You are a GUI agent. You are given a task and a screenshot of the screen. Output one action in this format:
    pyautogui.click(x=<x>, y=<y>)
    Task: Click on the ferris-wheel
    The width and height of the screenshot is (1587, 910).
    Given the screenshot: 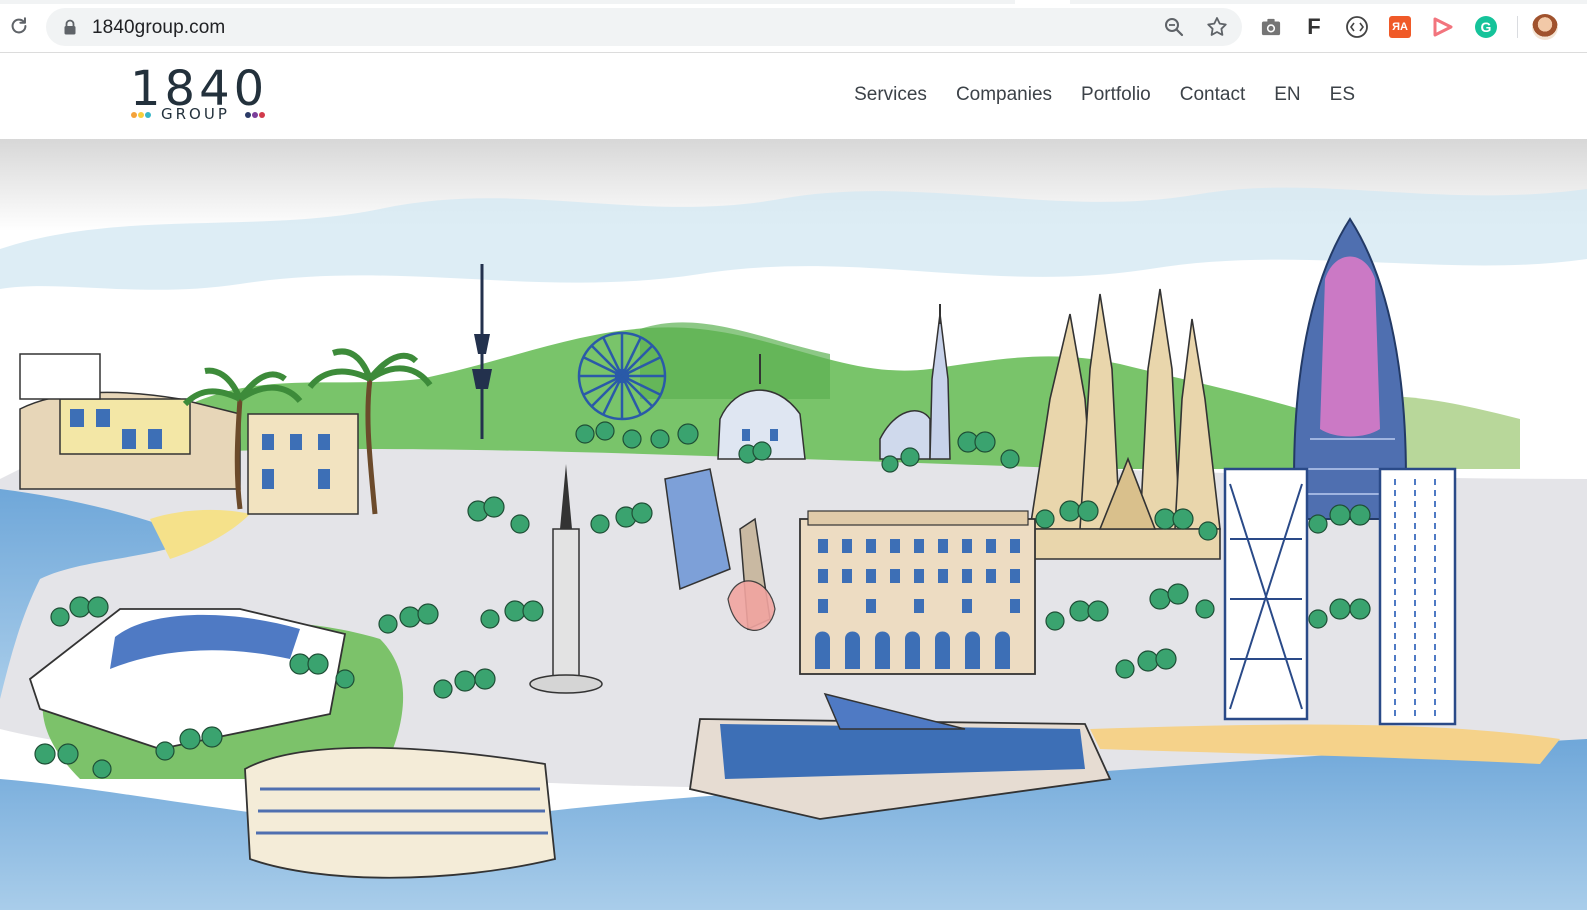 What is the action you would take?
    pyautogui.click(x=622, y=376)
    